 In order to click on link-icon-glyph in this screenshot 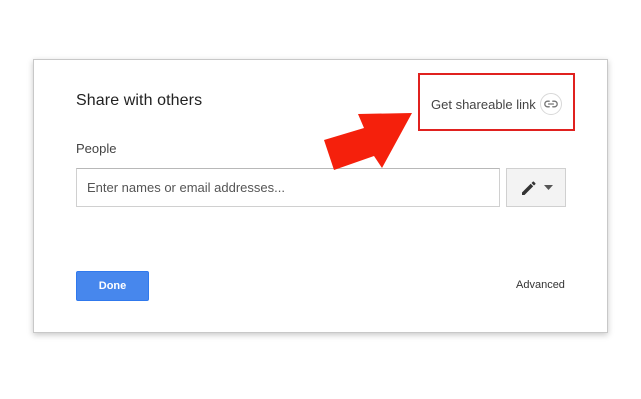, I will do `click(551, 104)`.